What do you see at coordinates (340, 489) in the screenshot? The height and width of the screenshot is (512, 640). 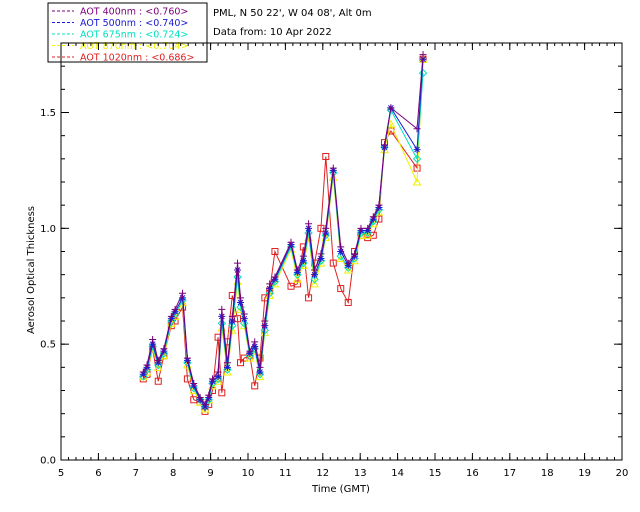 I see `x-axis-label: Time (GMT)` at bounding box center [340, 489].